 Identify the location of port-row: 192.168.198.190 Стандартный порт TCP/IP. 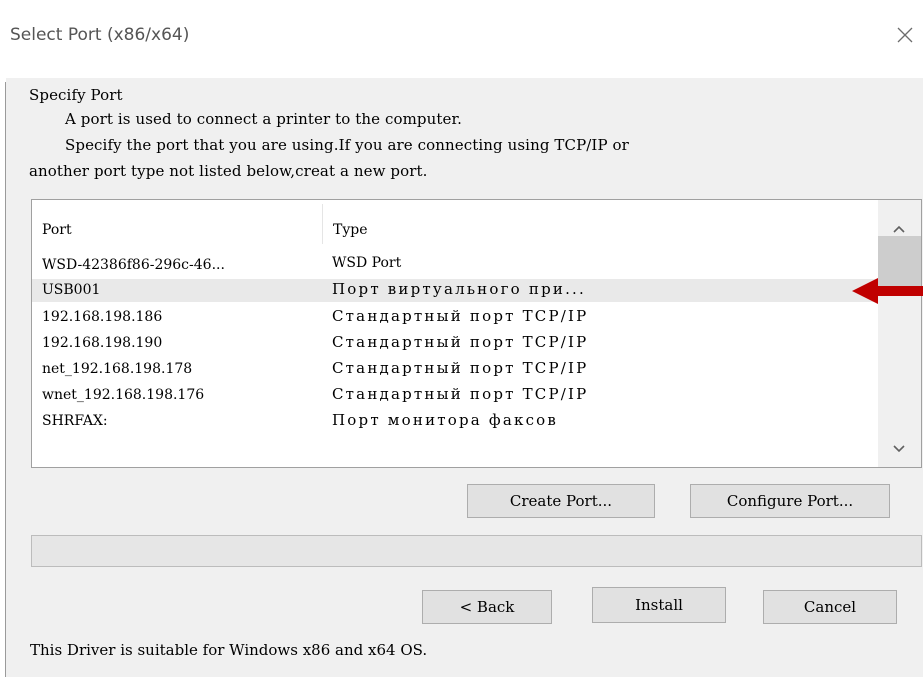
(455, 343).